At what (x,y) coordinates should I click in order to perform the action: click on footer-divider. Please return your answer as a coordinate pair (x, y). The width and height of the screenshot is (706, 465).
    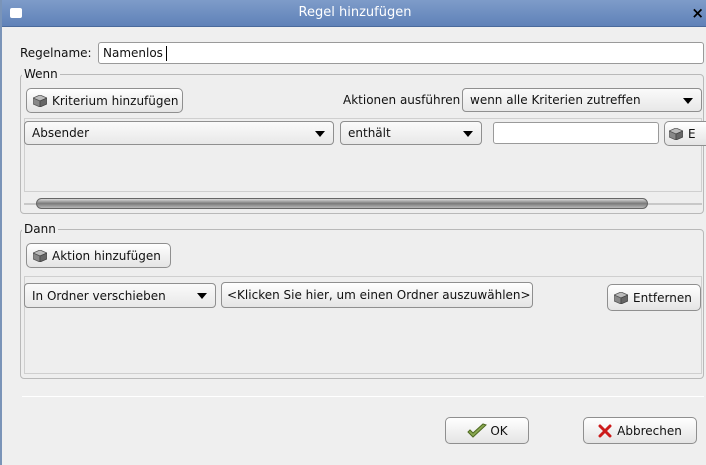
    Looking at the image, I should click on (363, 396).